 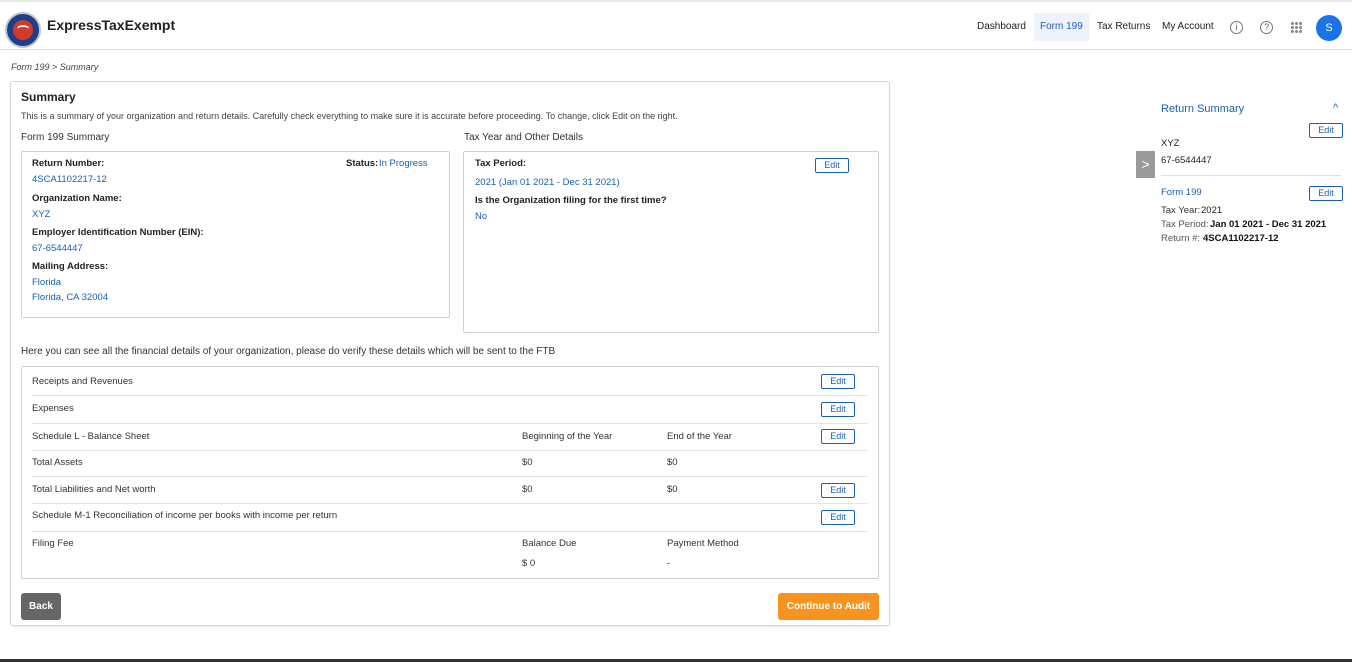 What do you see at coordinates (1170, 143) in the screenshot?
I see `sidebar-org-name: XYZ` at bounding box center [1170, 143].